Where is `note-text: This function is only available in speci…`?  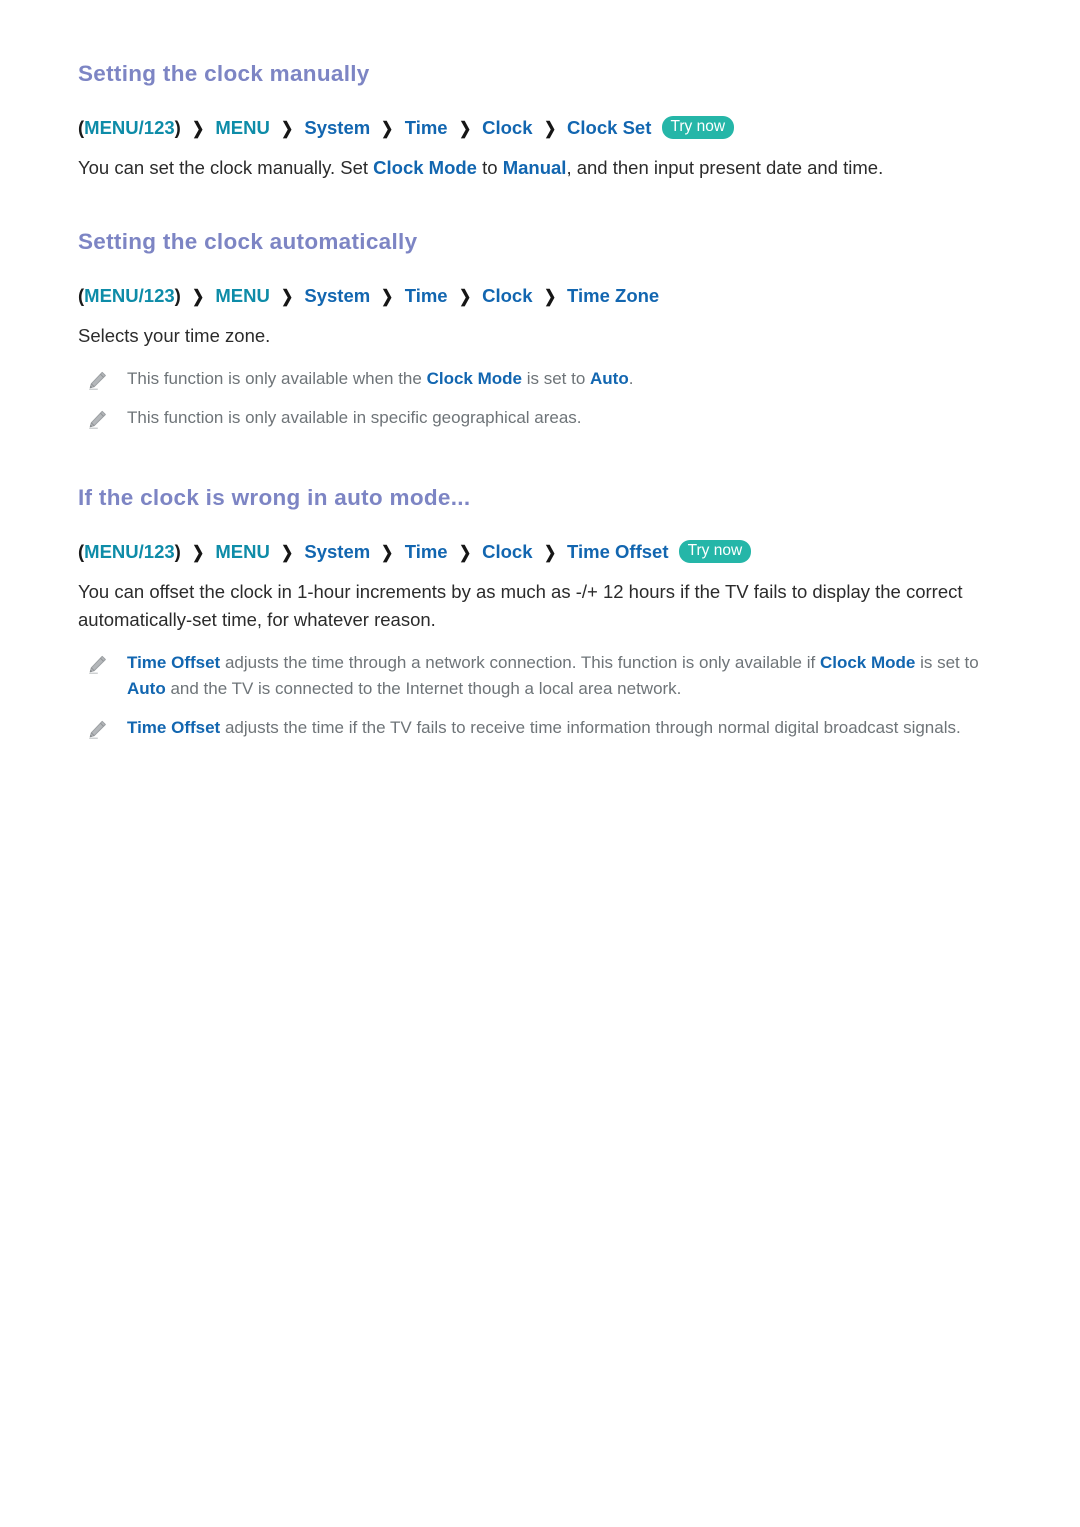 note-text: This function is only available in speci… is located at coordinates (354, 417).